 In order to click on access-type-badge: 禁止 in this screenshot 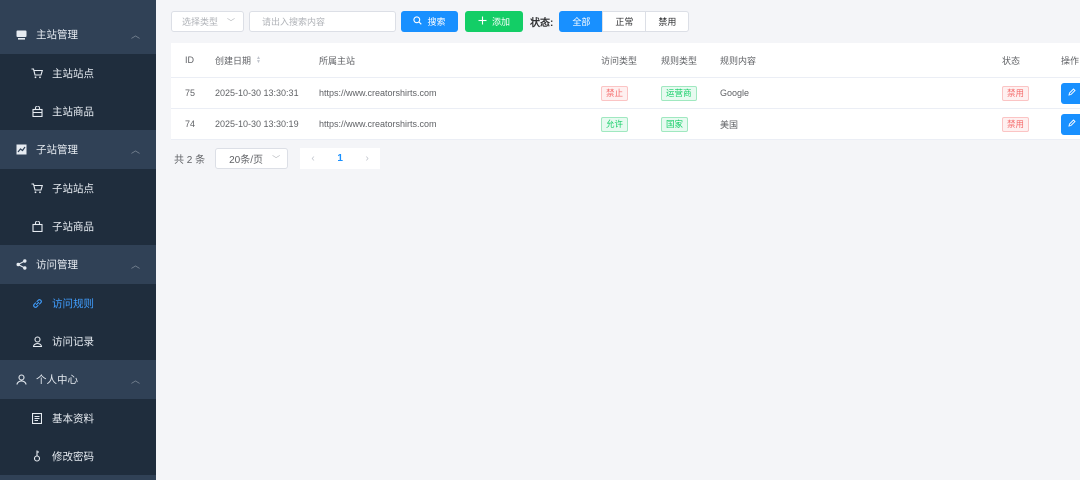, I will do `click(615, 93)`.